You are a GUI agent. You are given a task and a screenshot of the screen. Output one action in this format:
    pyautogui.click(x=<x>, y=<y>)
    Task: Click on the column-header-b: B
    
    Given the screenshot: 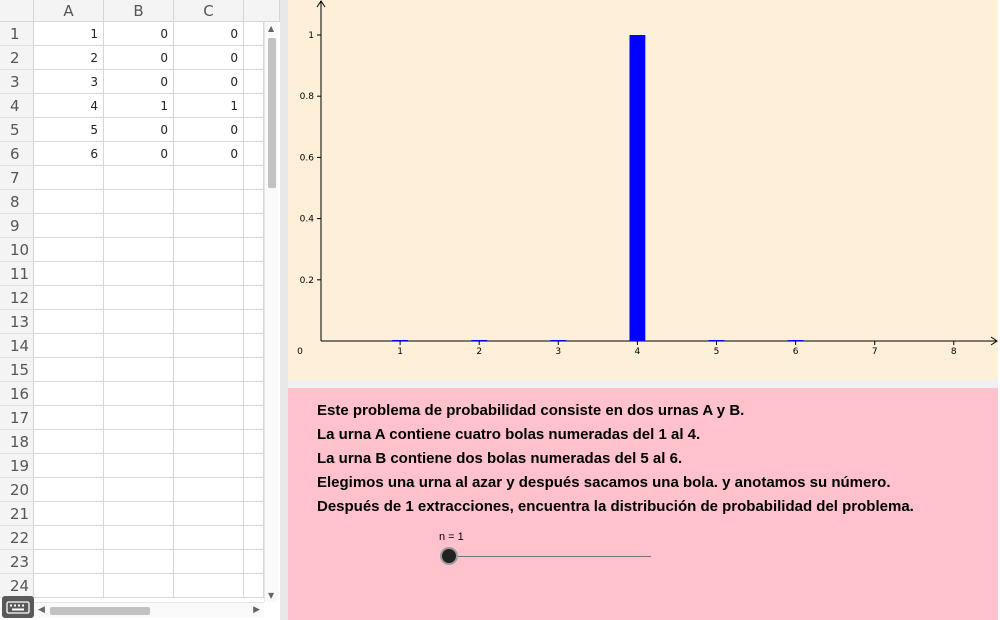 What is the action you would take?
    pyautogui.click(x=139, y=11)
    